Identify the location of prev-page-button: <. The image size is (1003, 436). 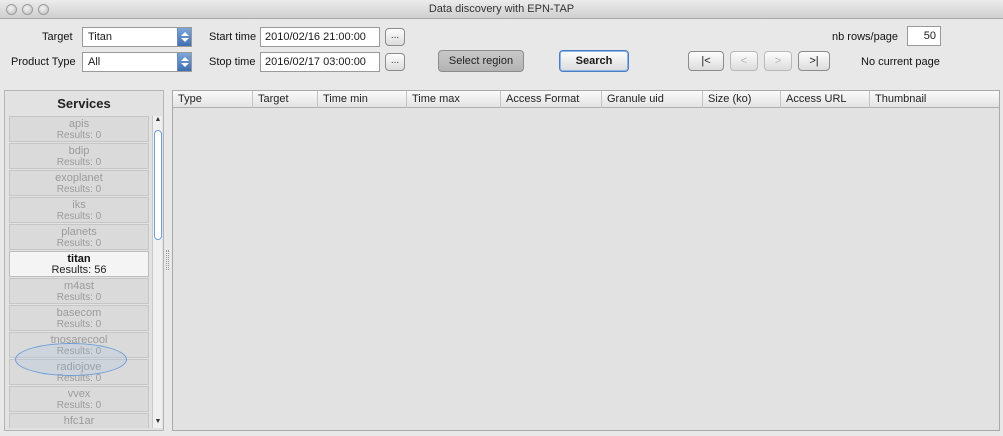
(744, 61).